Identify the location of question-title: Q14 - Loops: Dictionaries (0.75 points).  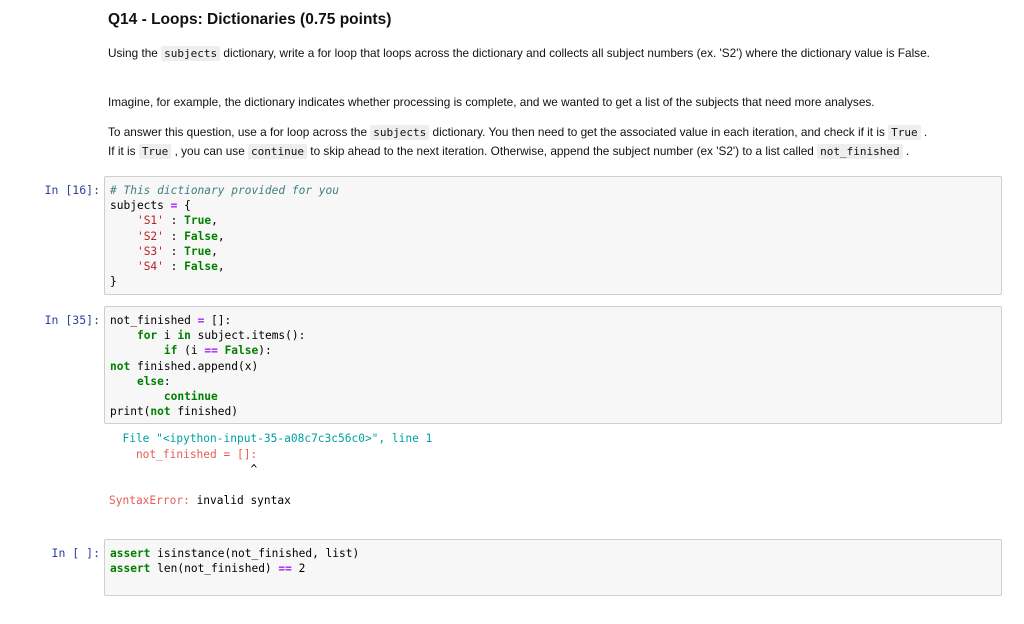
(250, 19).